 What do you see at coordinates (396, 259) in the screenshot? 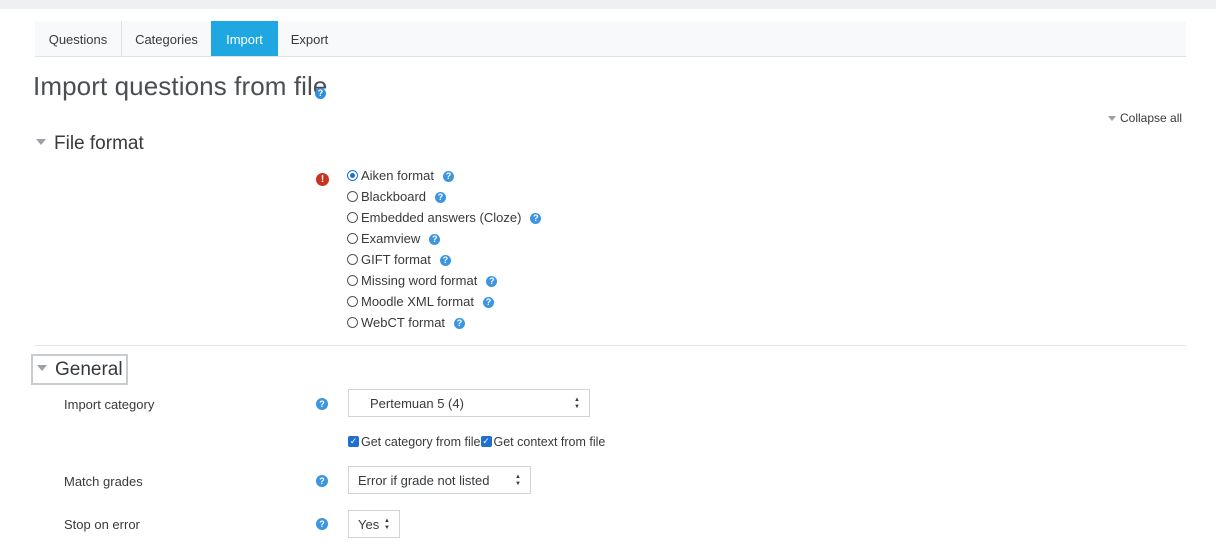
I see `format-option-label: GIFT format` at bounding box center [396, 259].